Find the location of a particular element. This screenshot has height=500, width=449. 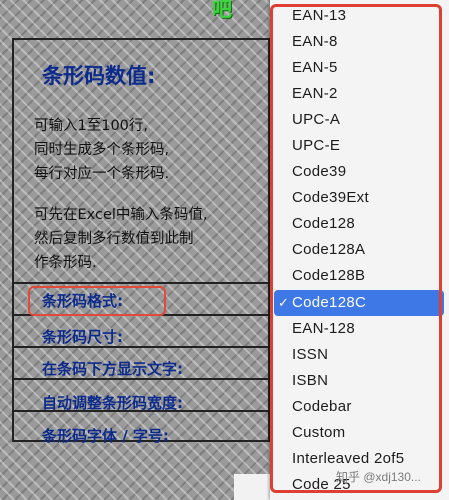

option-upc-e: UPC-E is located at coordinates (359, 146).